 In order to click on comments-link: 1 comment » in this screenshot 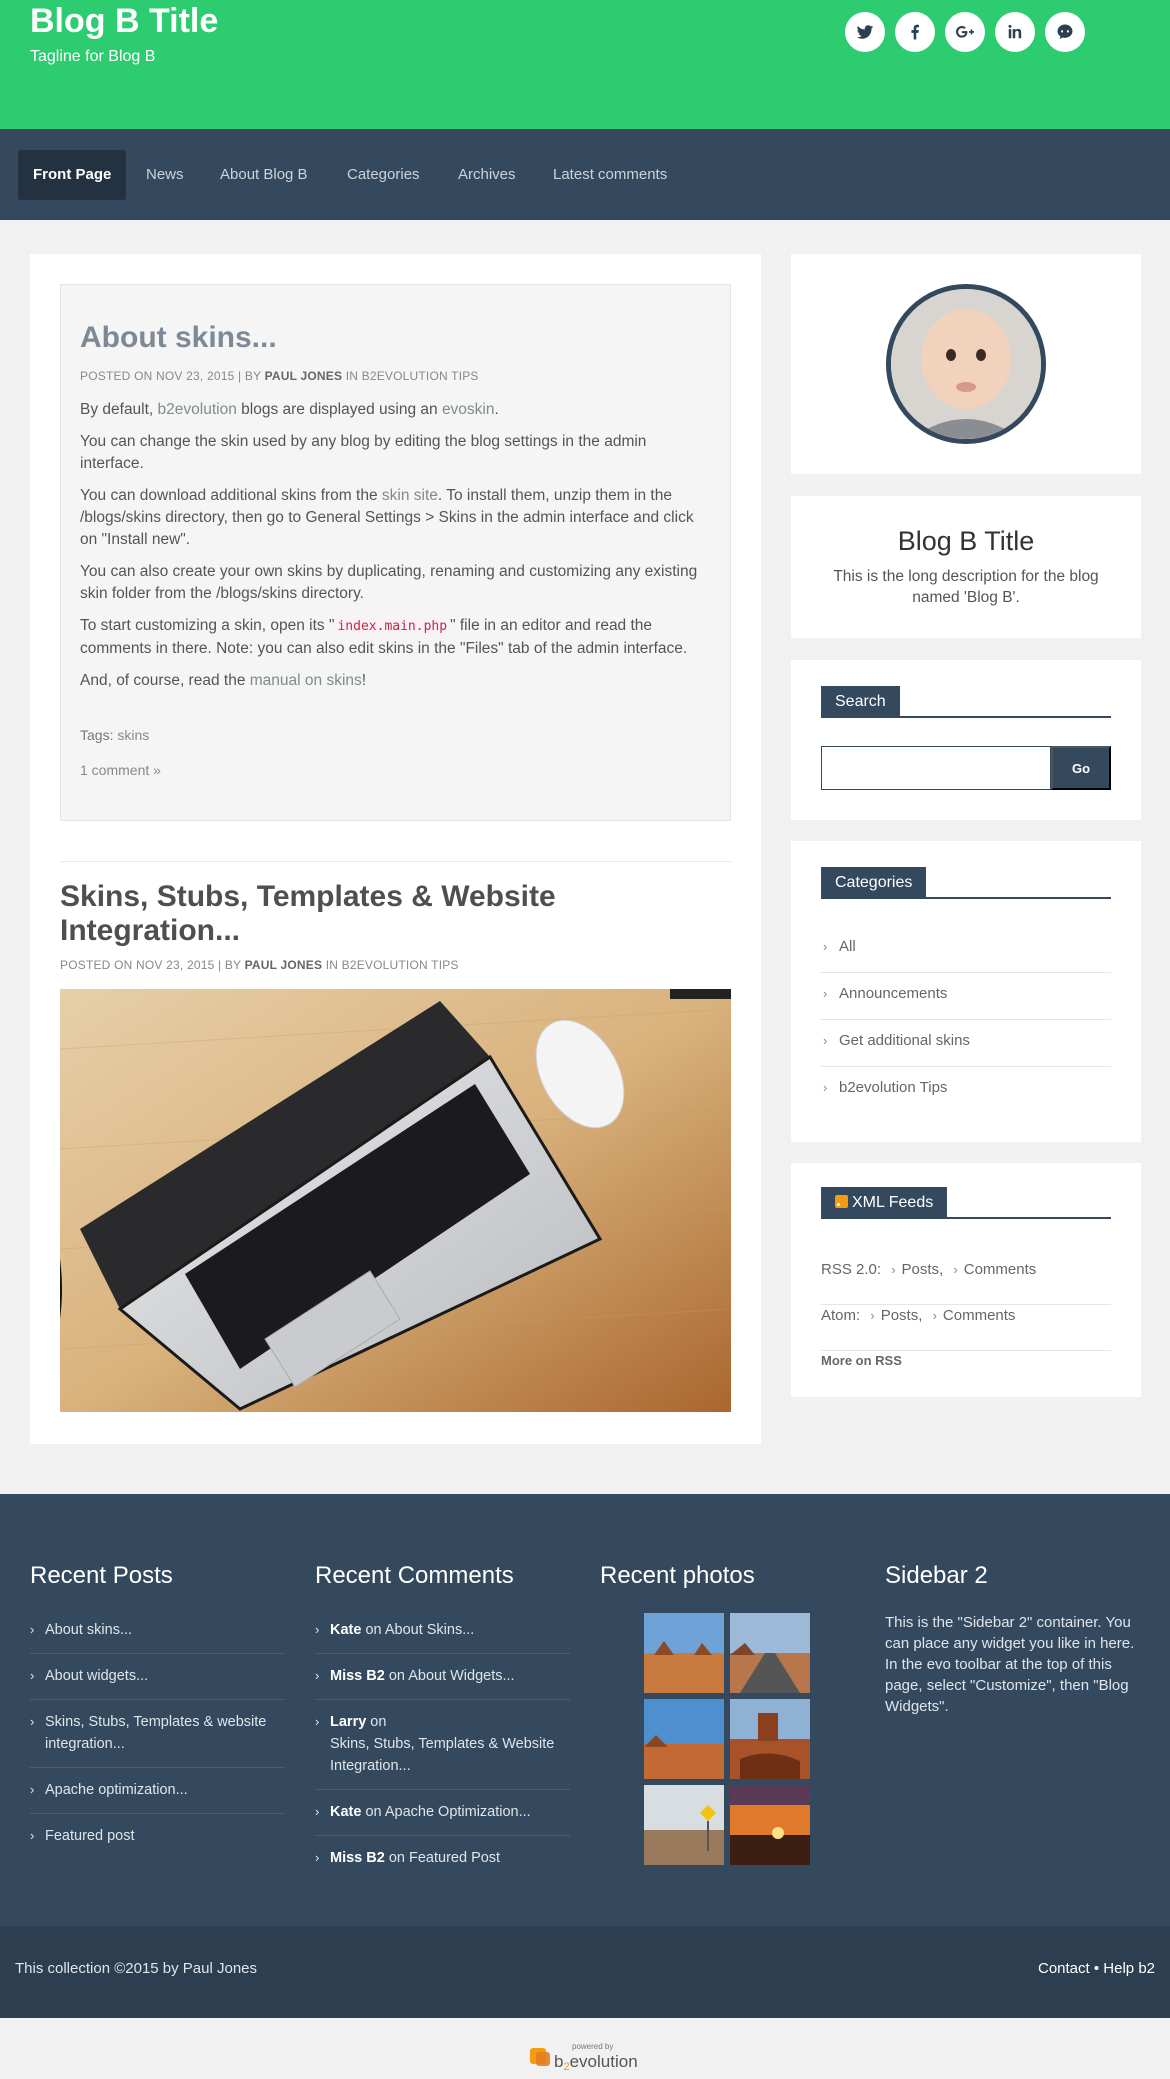, I will do `click(120, 770)`.